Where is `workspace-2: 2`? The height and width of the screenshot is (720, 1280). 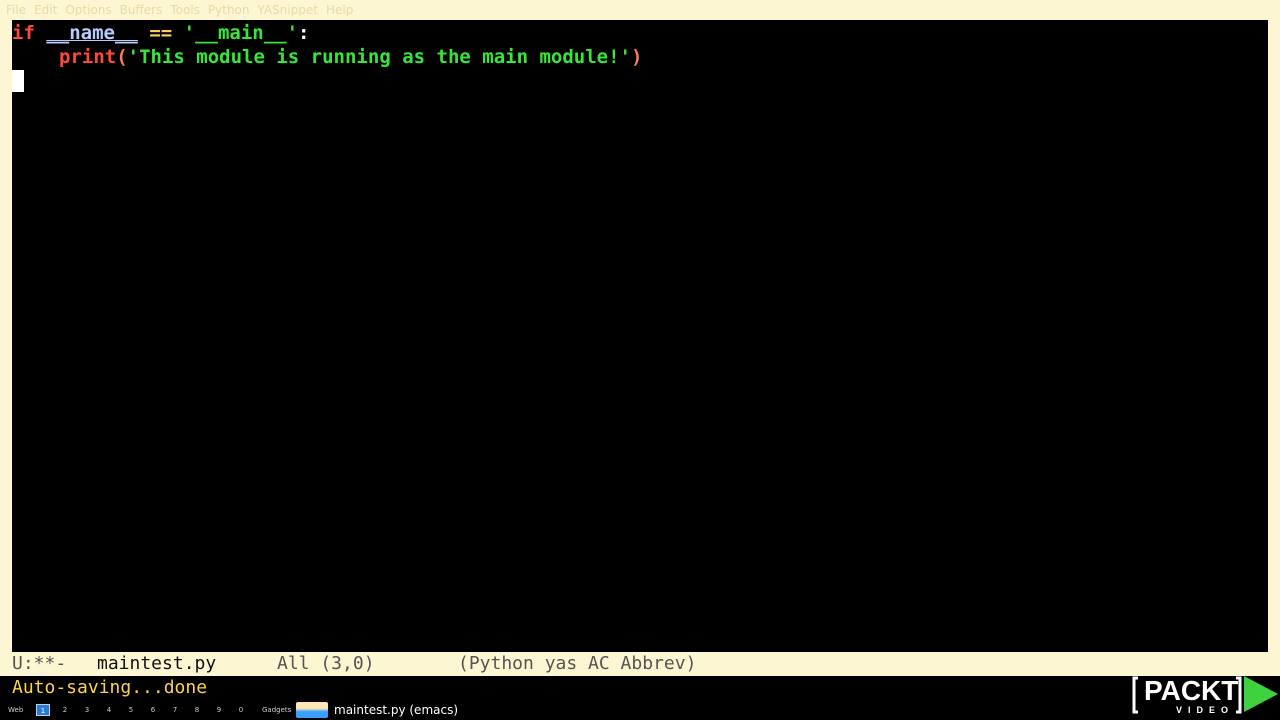 workspace-2: 2 is located at coordinates (65, 710).